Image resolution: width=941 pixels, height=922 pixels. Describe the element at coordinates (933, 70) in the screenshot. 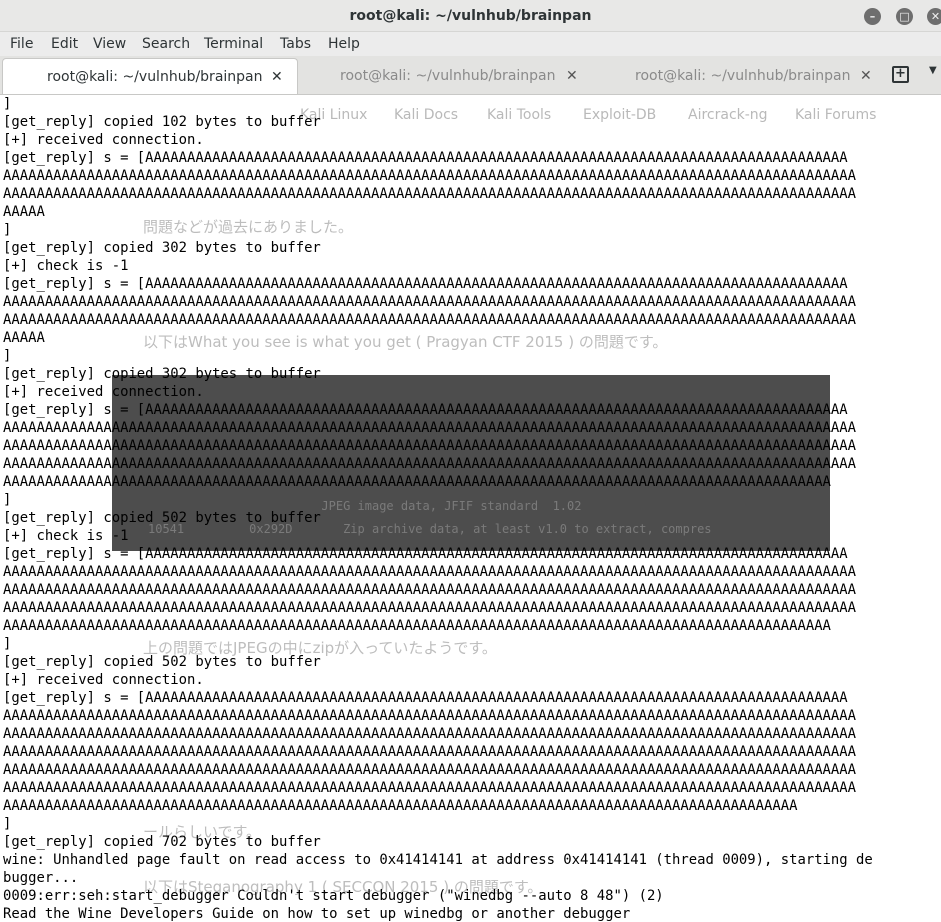

I see `tab-menu-icon: ▼` at that location.